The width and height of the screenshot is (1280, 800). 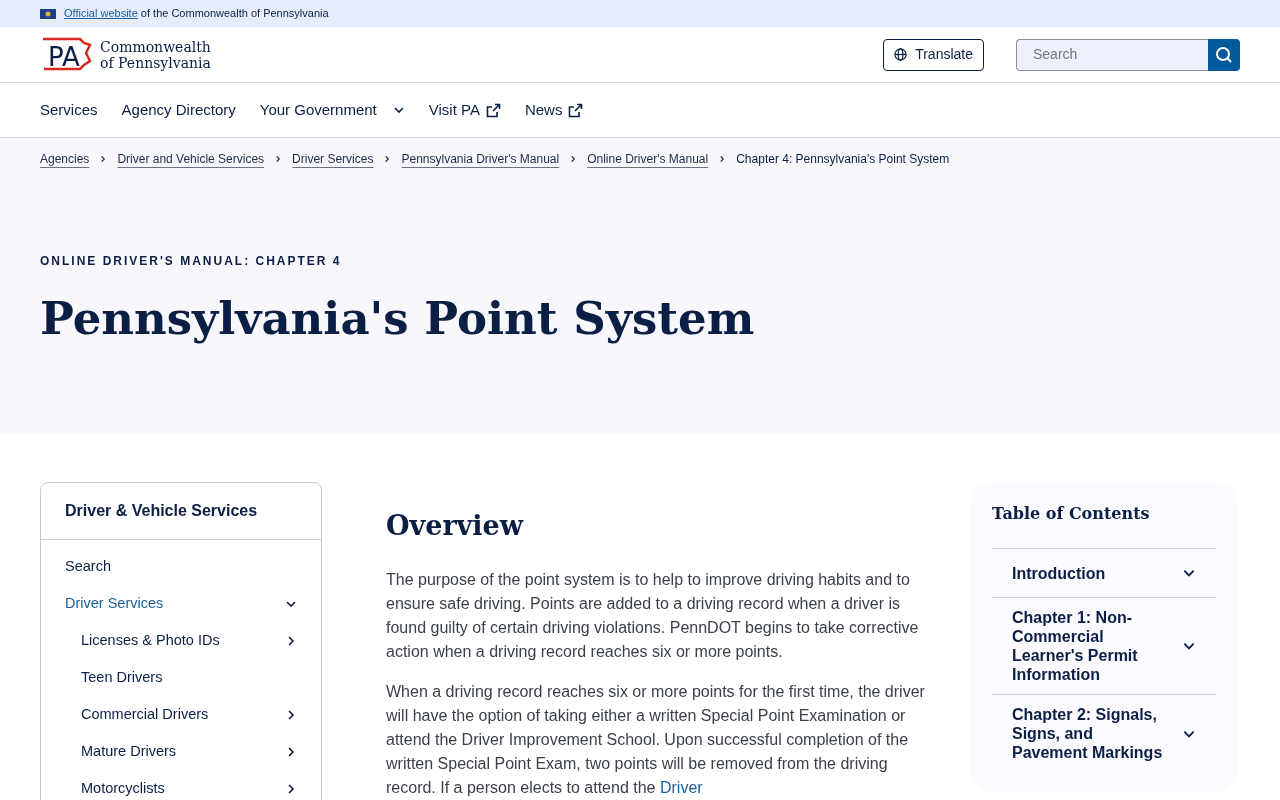 I want to click on translate-button: Translate, so click(x=933, y=54).